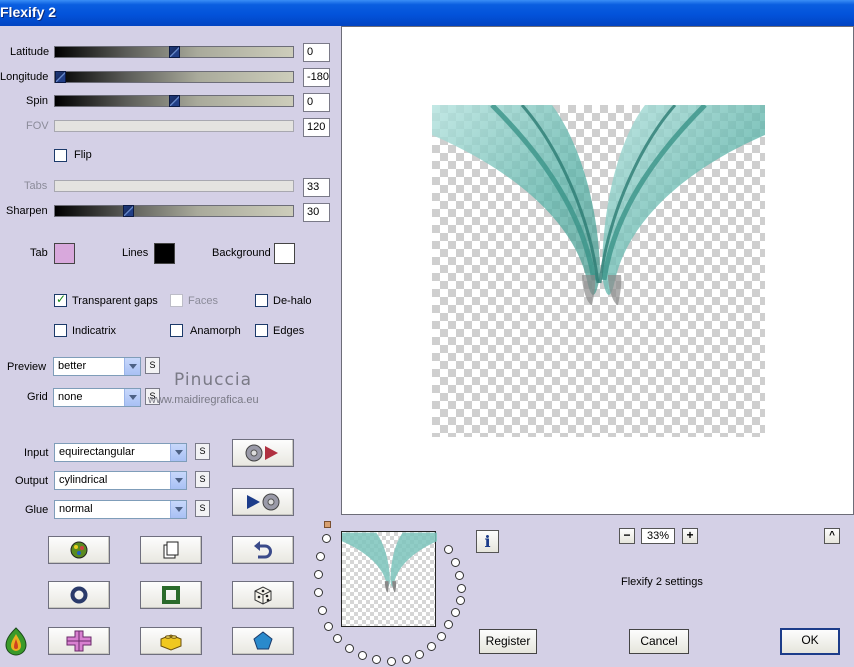 The width and height of the screenshot is (854, 667). I want to click on zoom-out-button: −, so click(627, 536).